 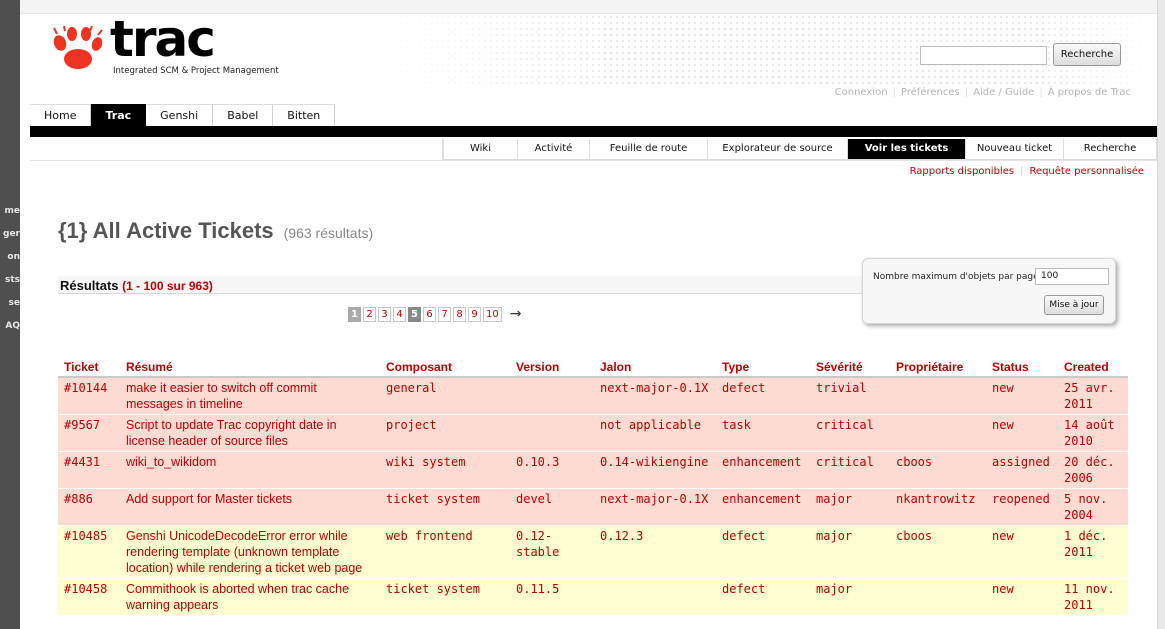 I want to click on max-objects-input: 100, so click(x=1072, y=276).